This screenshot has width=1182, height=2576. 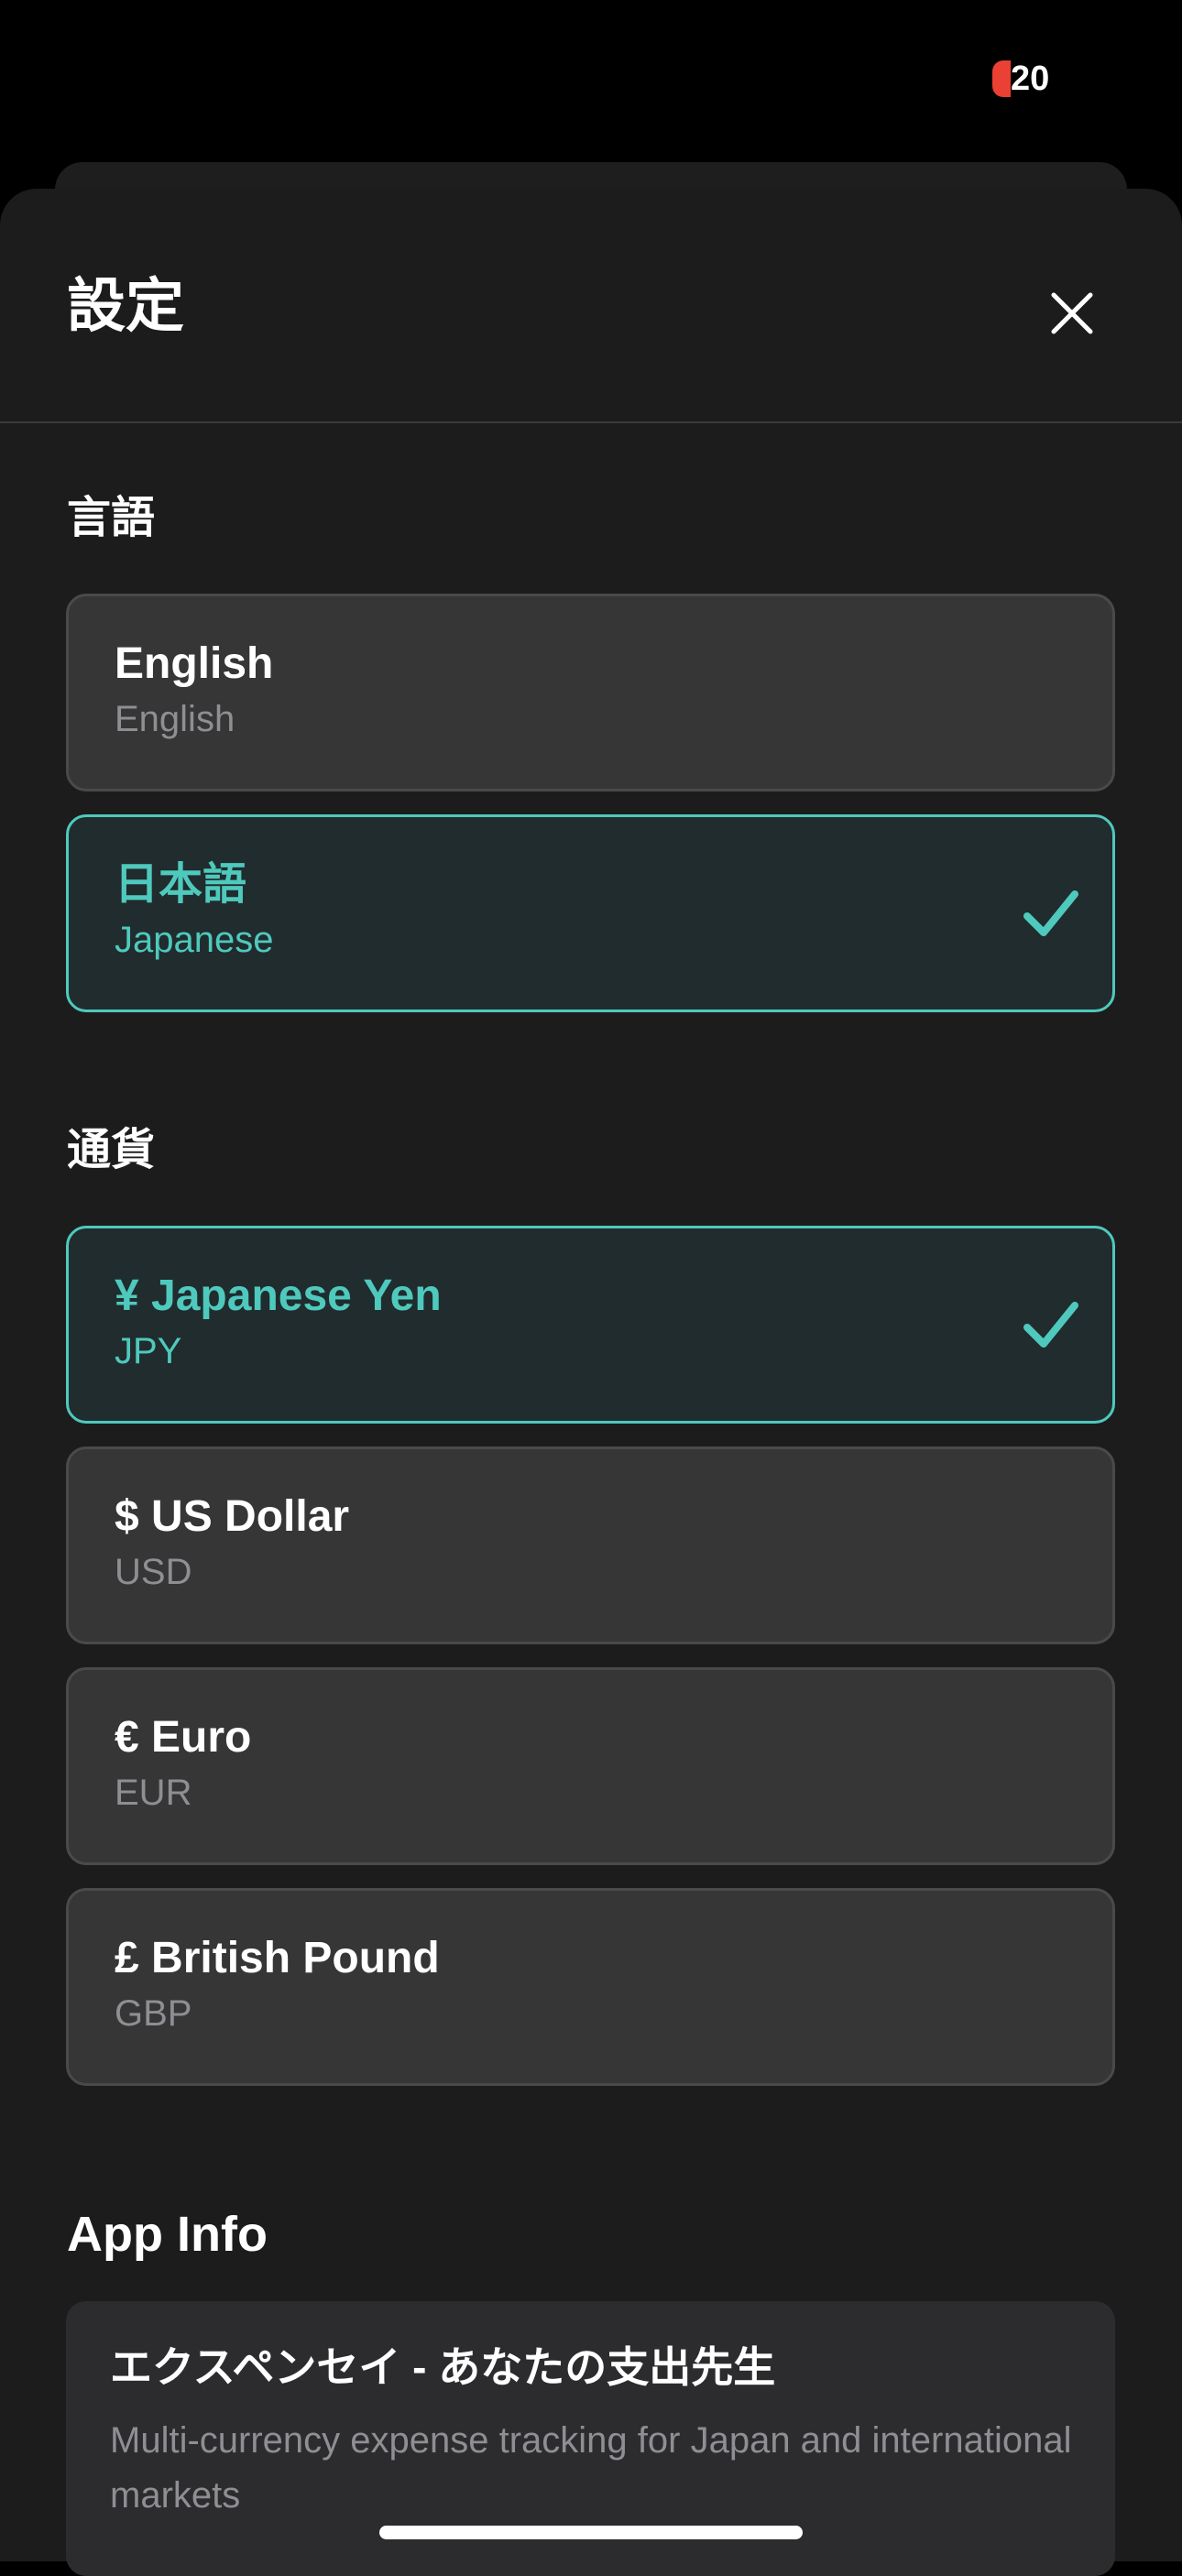 I want to click on close-icon, so click(x=1072, y=313).